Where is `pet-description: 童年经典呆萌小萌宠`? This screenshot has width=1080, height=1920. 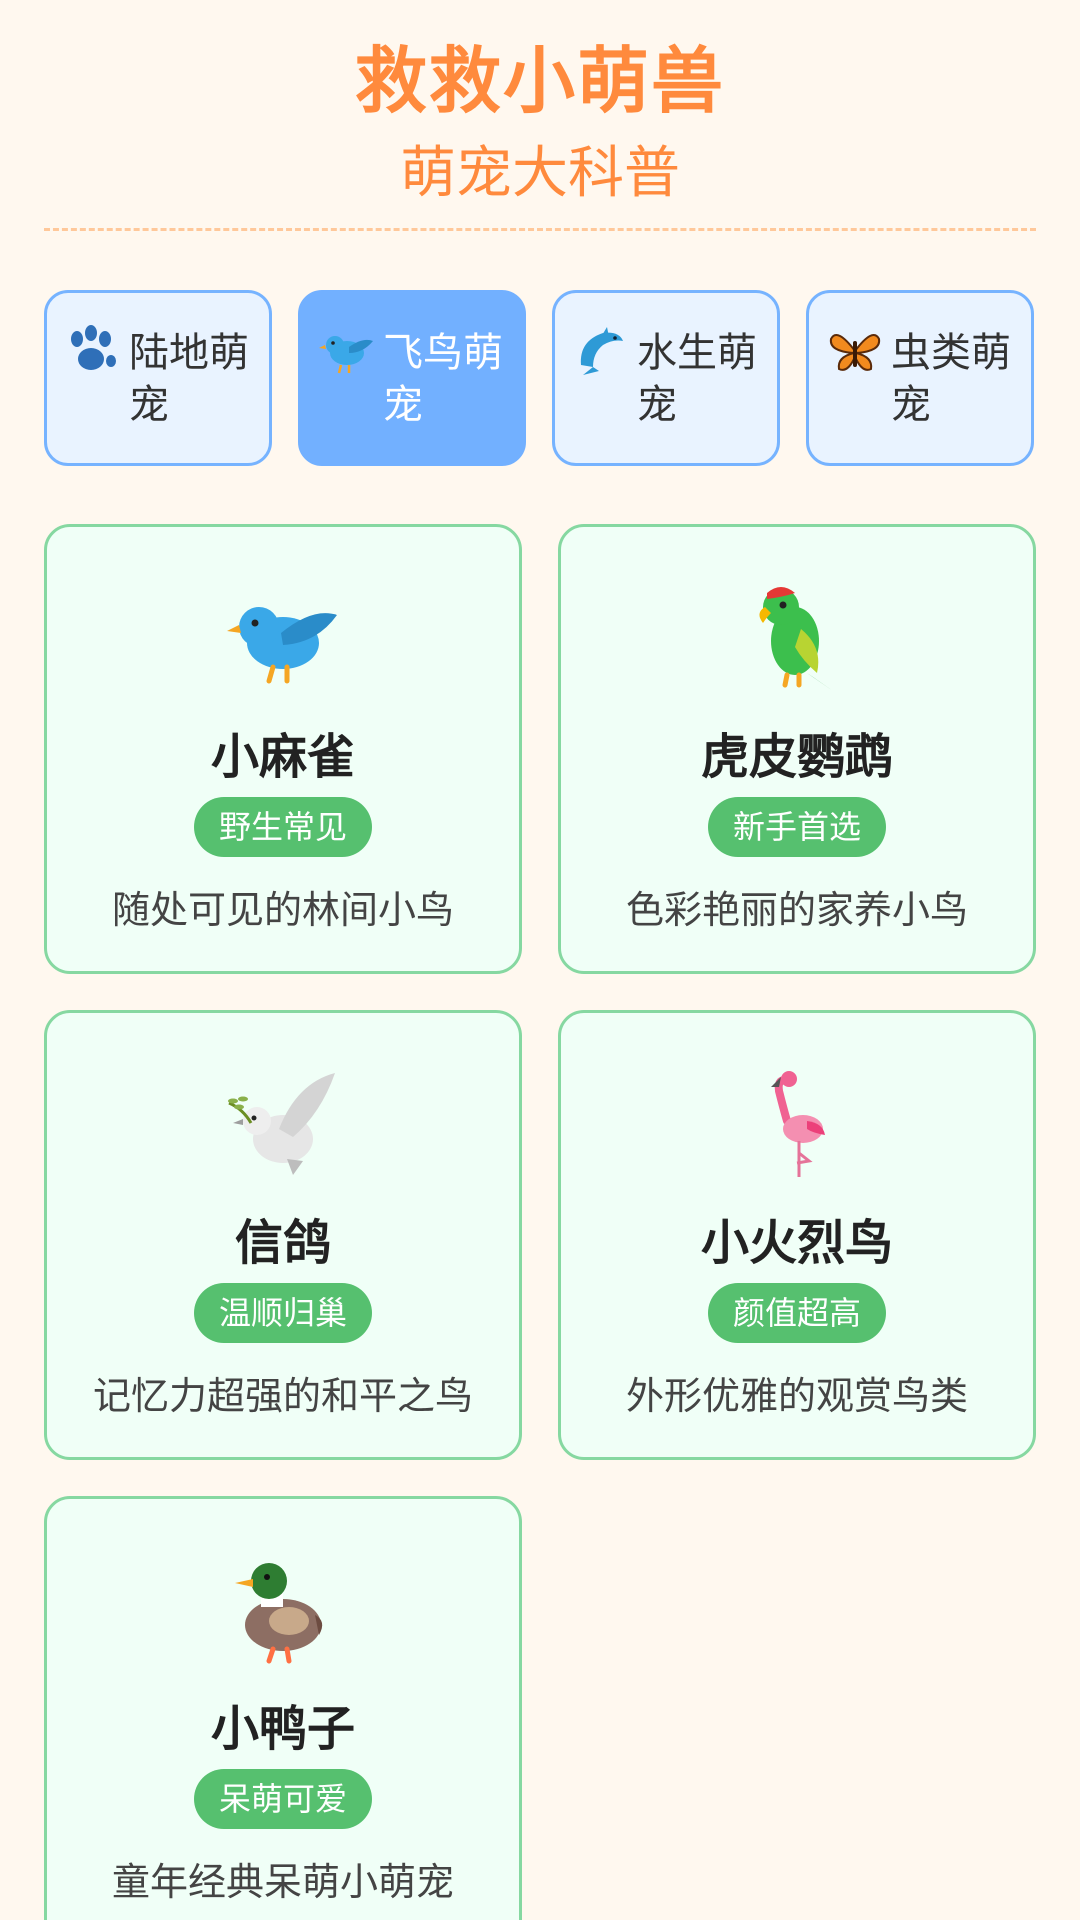
pet-description: 童年经典呆萌小萌宠 is located at coordinates (282, 1882).